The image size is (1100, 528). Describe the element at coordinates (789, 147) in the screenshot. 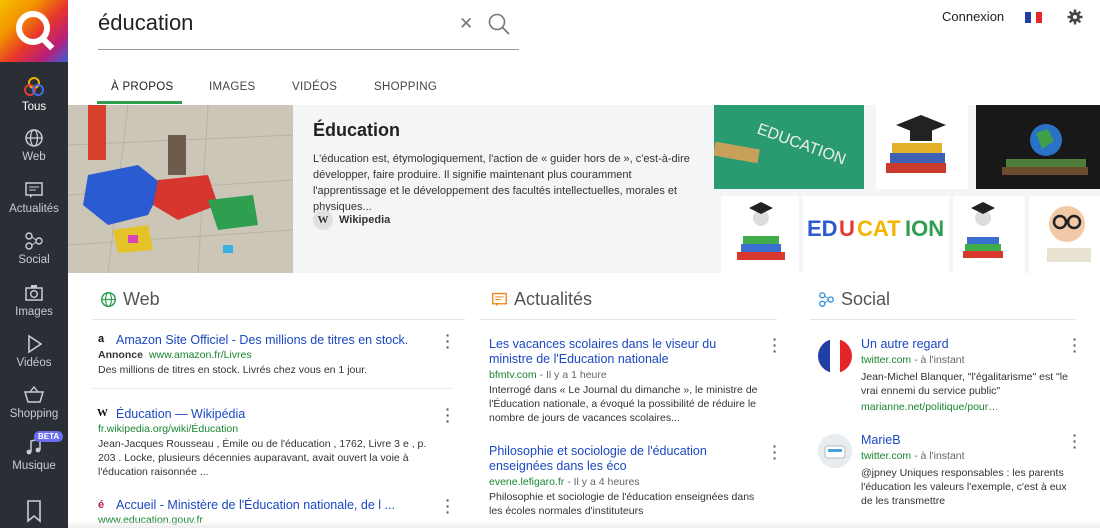

I see `image-thumb-chalkboard: EDUCATION` at that location.